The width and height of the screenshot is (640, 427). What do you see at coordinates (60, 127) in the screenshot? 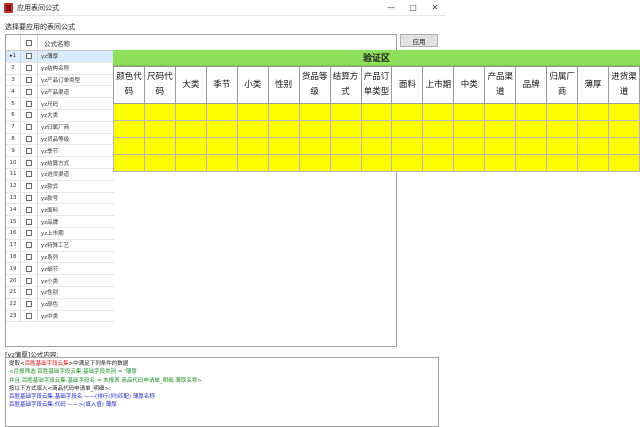
I see `formula-row: 7 yz归属厂商` at bounding box center [60, 127].